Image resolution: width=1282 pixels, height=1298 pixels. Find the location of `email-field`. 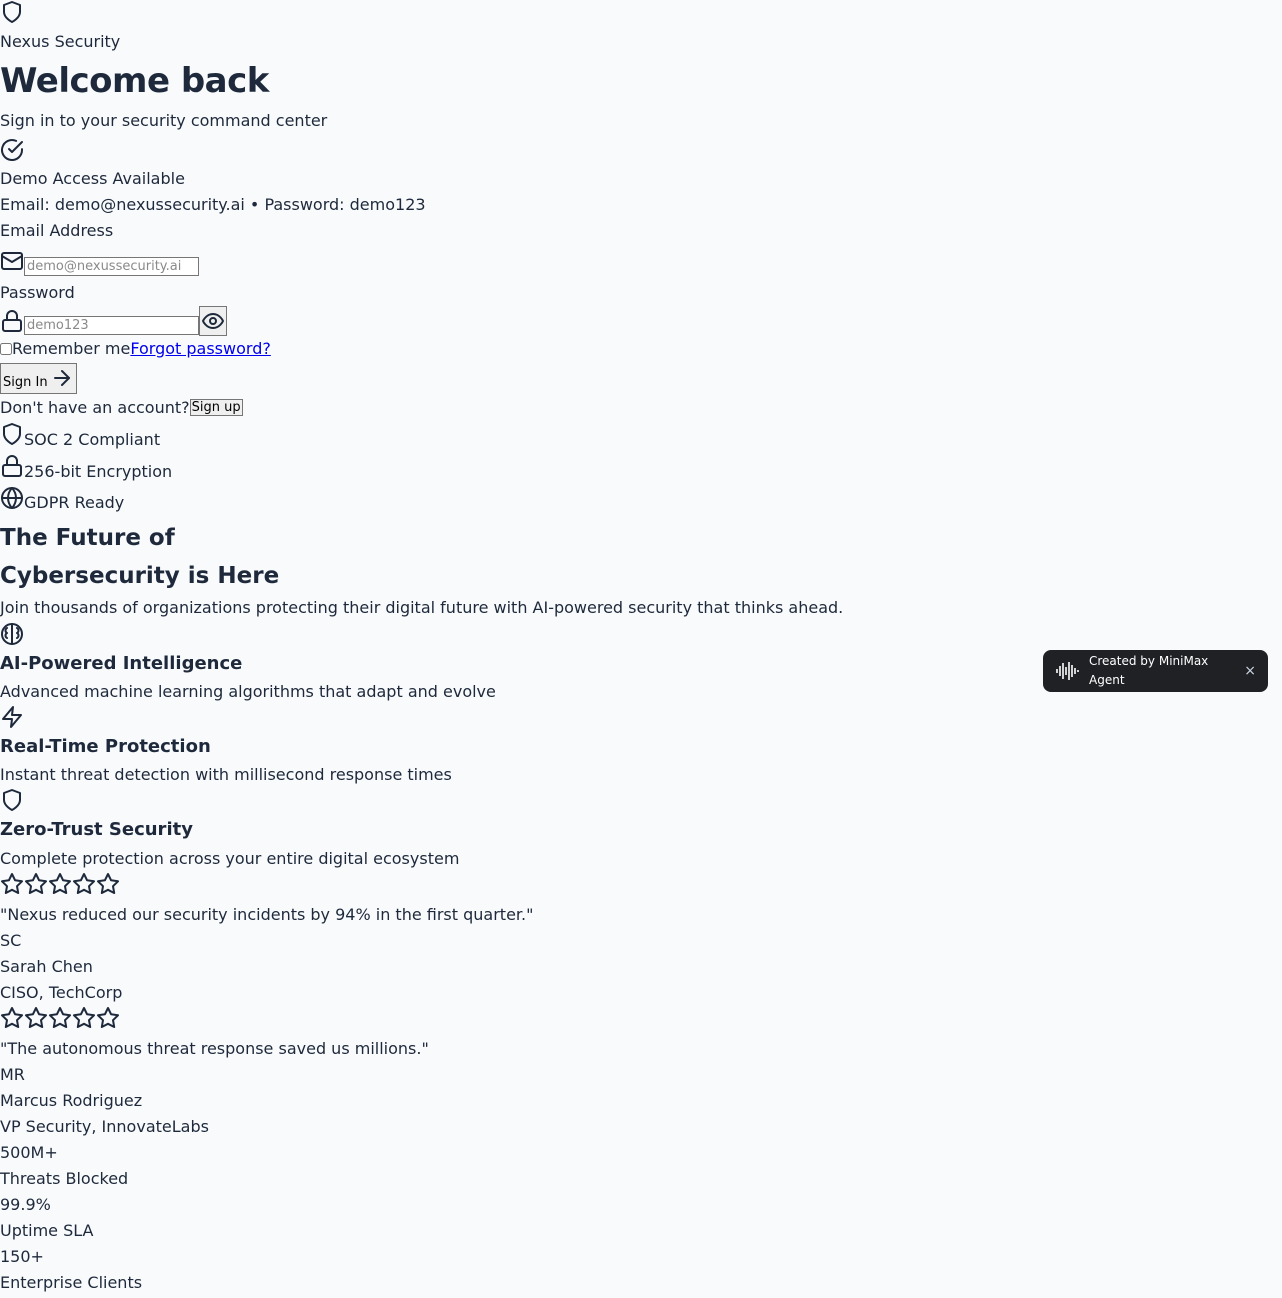

email-field is located at coordinates (111, 266).